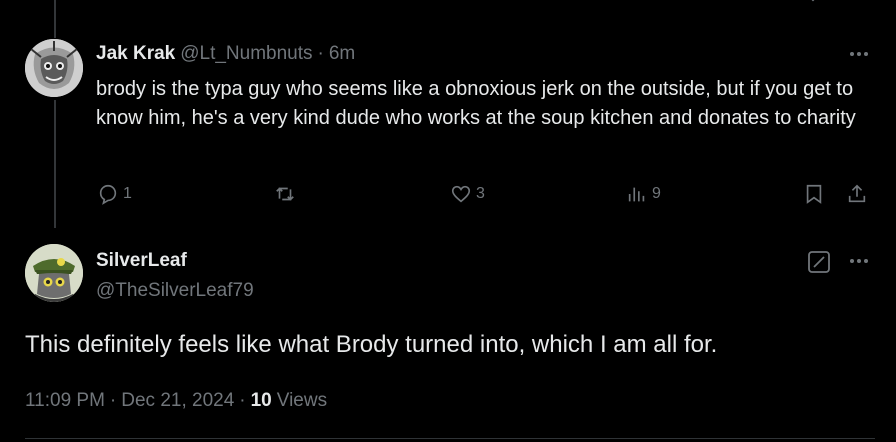  I want to click on author-handle: @Lt_Numbnuts, so click(246, 54).